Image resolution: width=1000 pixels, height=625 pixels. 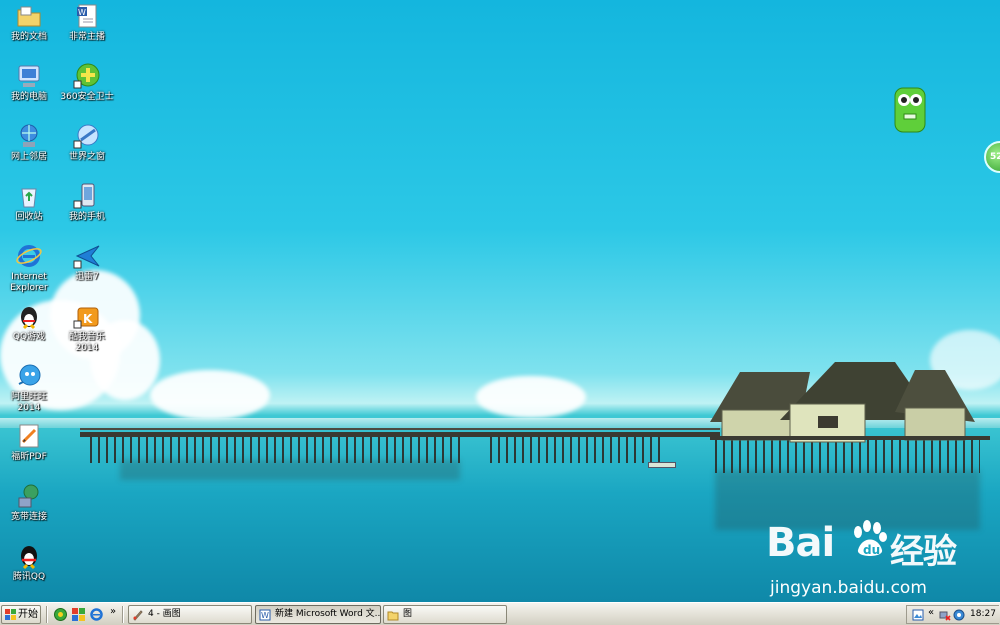 What do you see at coordinates (29, 256) in the screenshot?
I see `internet-explorer-icon` at bounding box center [29, 256].